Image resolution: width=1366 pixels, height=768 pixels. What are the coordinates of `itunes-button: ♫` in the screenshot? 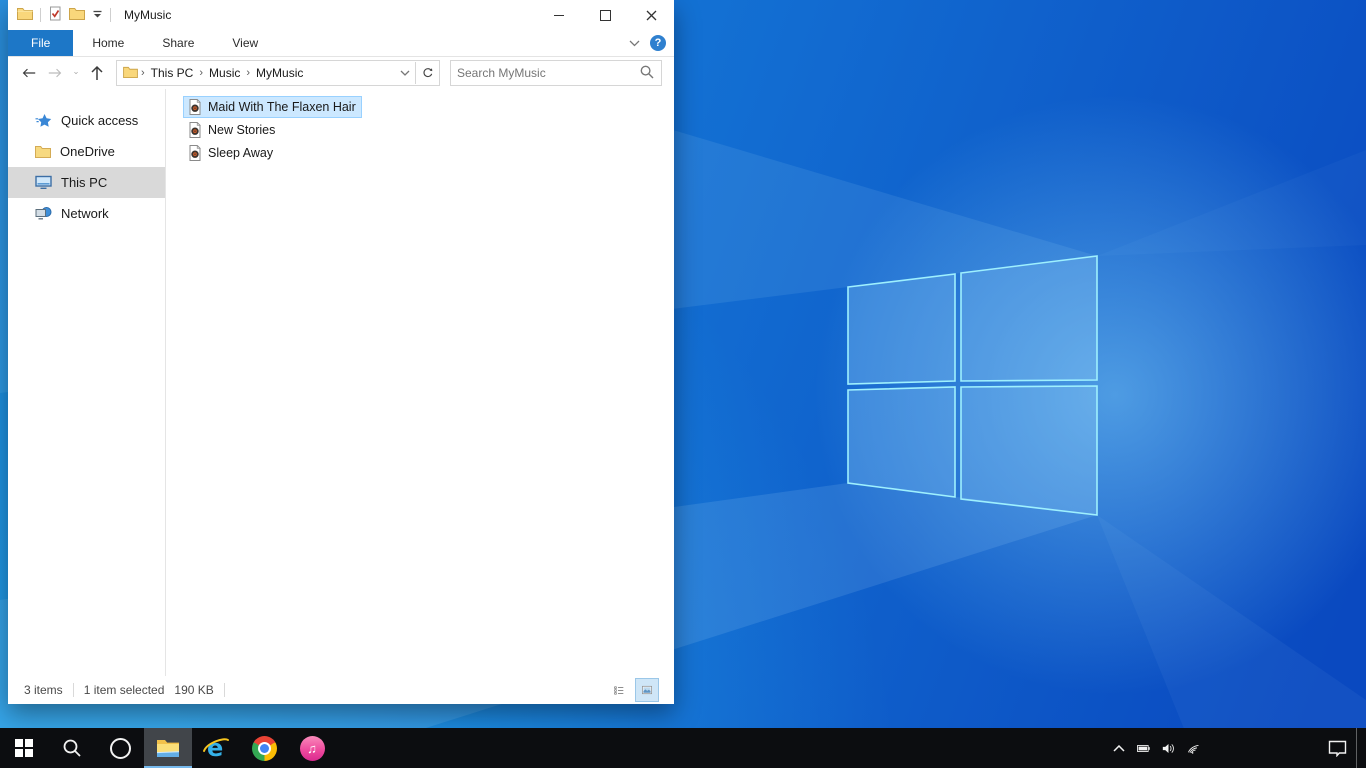 It's located at (312, 748).